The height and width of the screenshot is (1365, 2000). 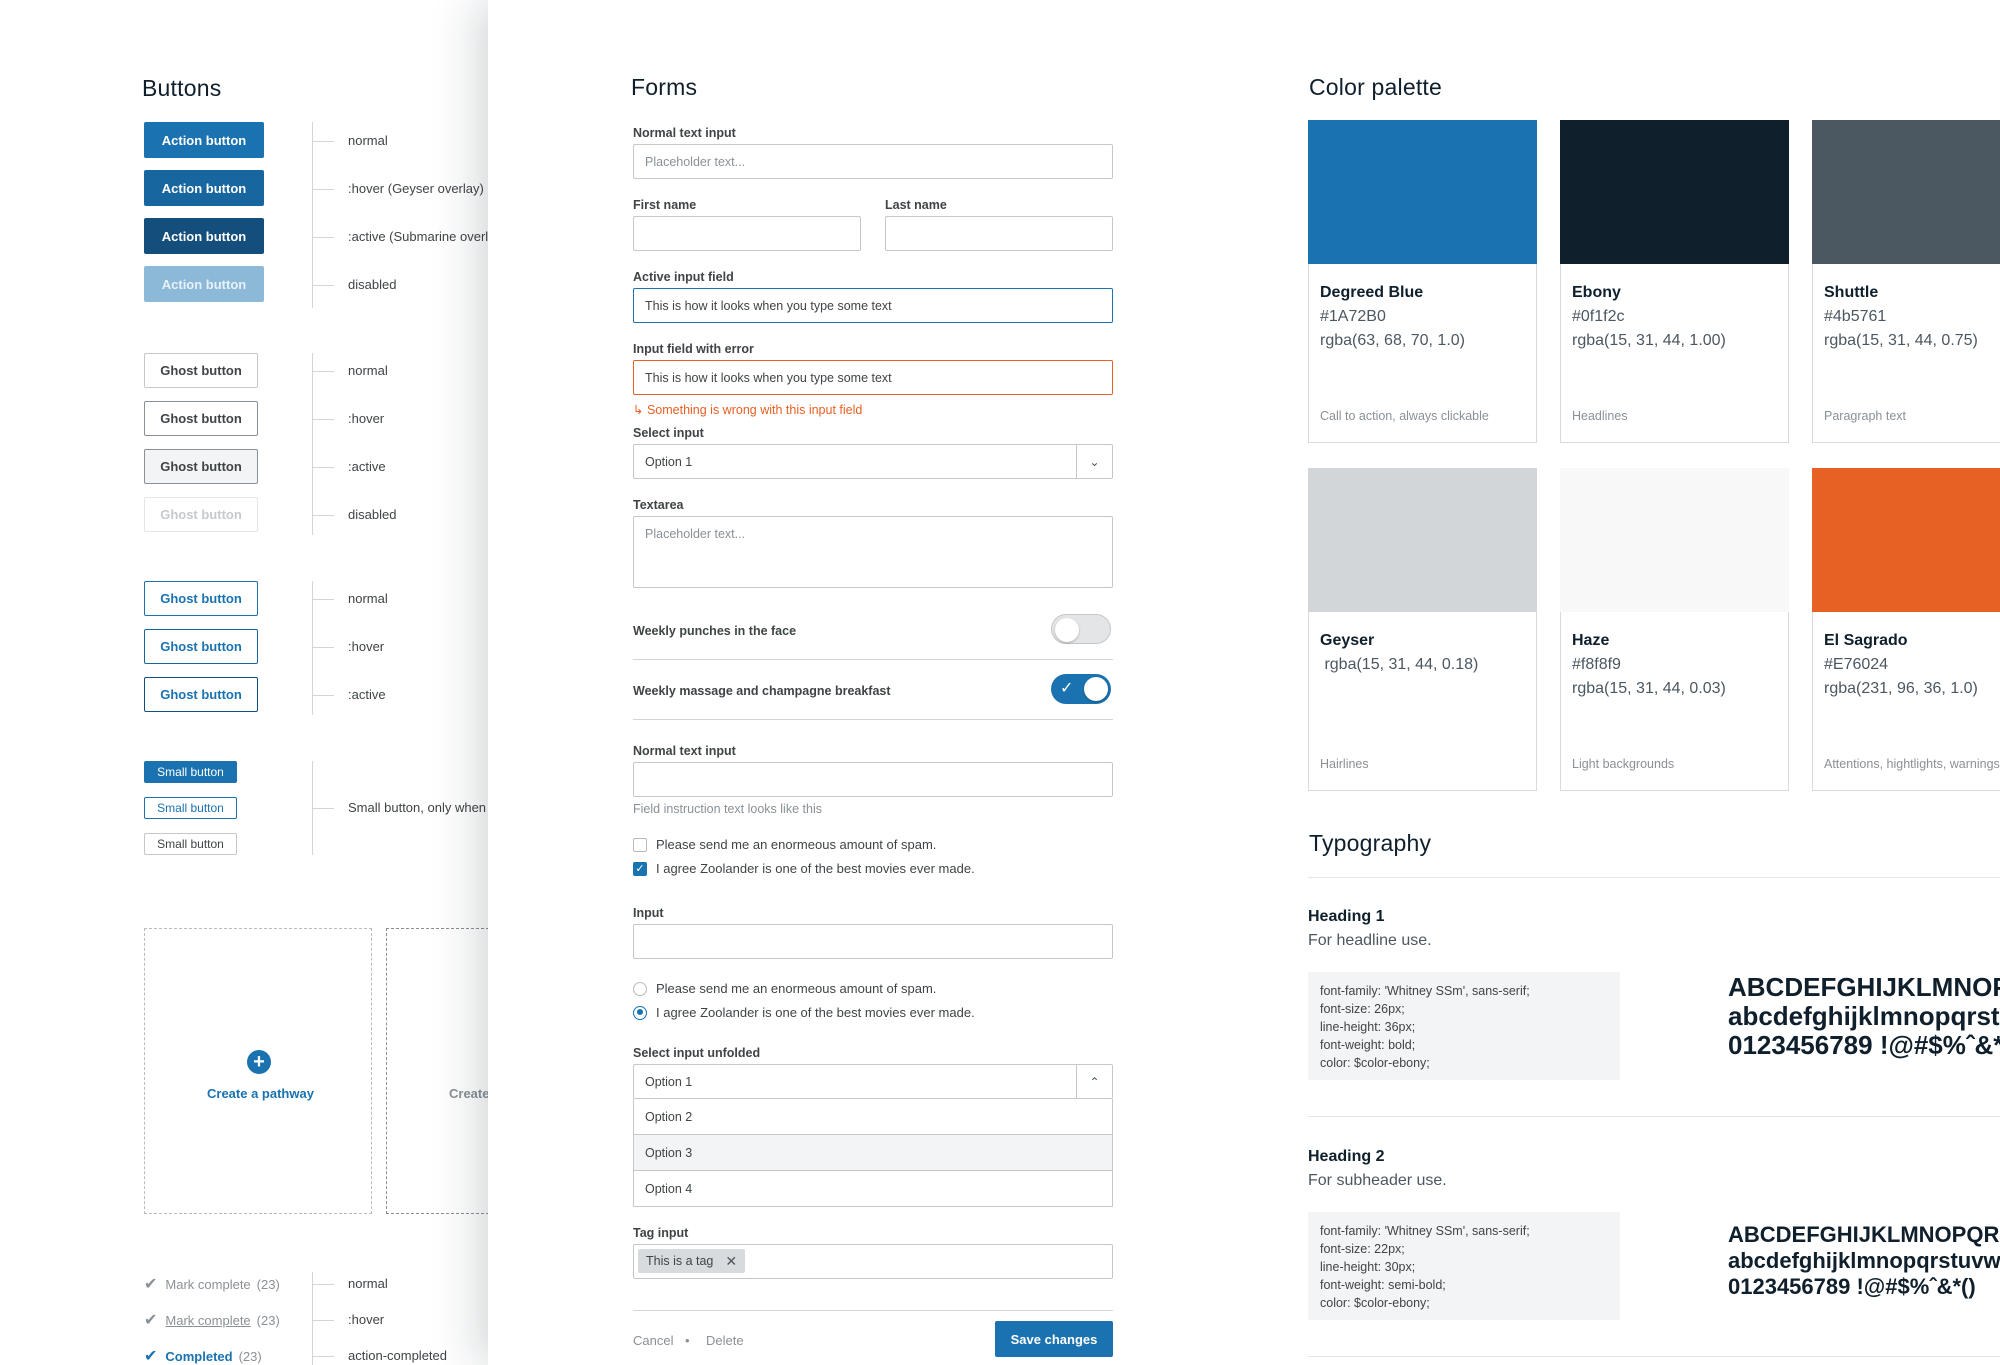 What do you see at coordinates (873, 1310) in the screenshot?
I see `footer-divider` at bounding box center [873, 1310].